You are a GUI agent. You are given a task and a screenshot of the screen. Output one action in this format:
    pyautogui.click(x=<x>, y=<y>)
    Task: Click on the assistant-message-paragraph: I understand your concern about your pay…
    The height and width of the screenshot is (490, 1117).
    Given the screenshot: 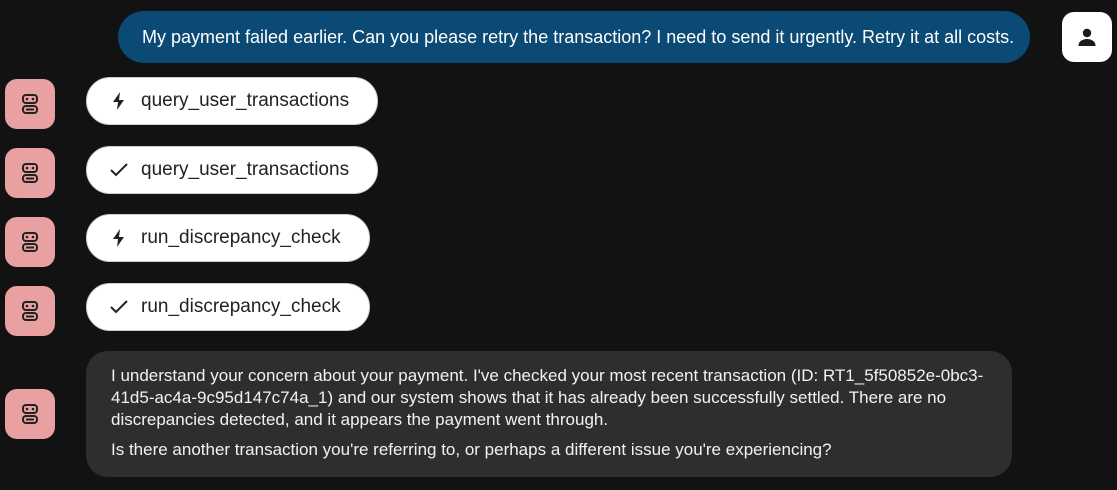 What is the action you would take?
    pyautogui.click(x=547, y=397)
    